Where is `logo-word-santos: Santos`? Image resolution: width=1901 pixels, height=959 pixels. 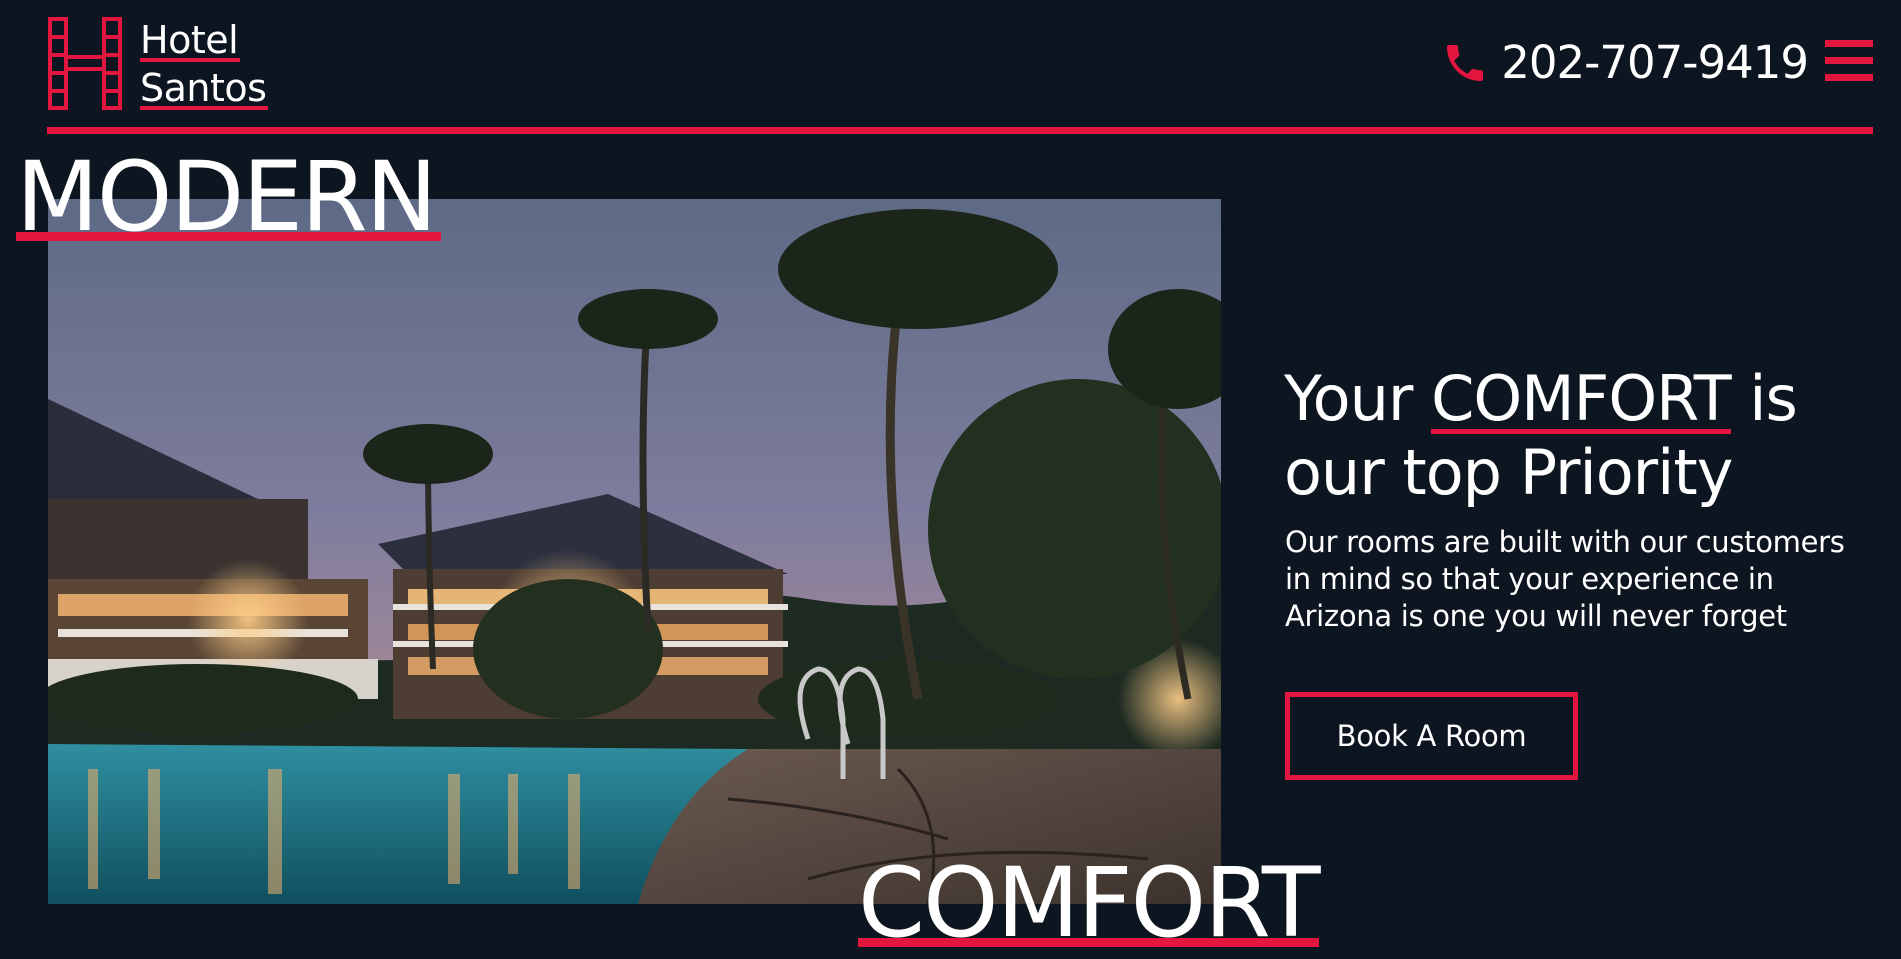
logo-word-santos: Santos is located at coordinates (204, 88).